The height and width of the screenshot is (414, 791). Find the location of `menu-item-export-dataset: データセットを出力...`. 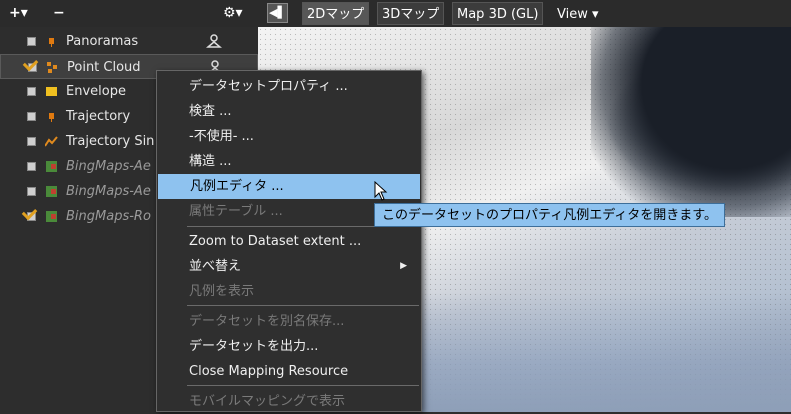

menu-item-export-dataset: データセットを出力... is located at coordinates (289, 346).